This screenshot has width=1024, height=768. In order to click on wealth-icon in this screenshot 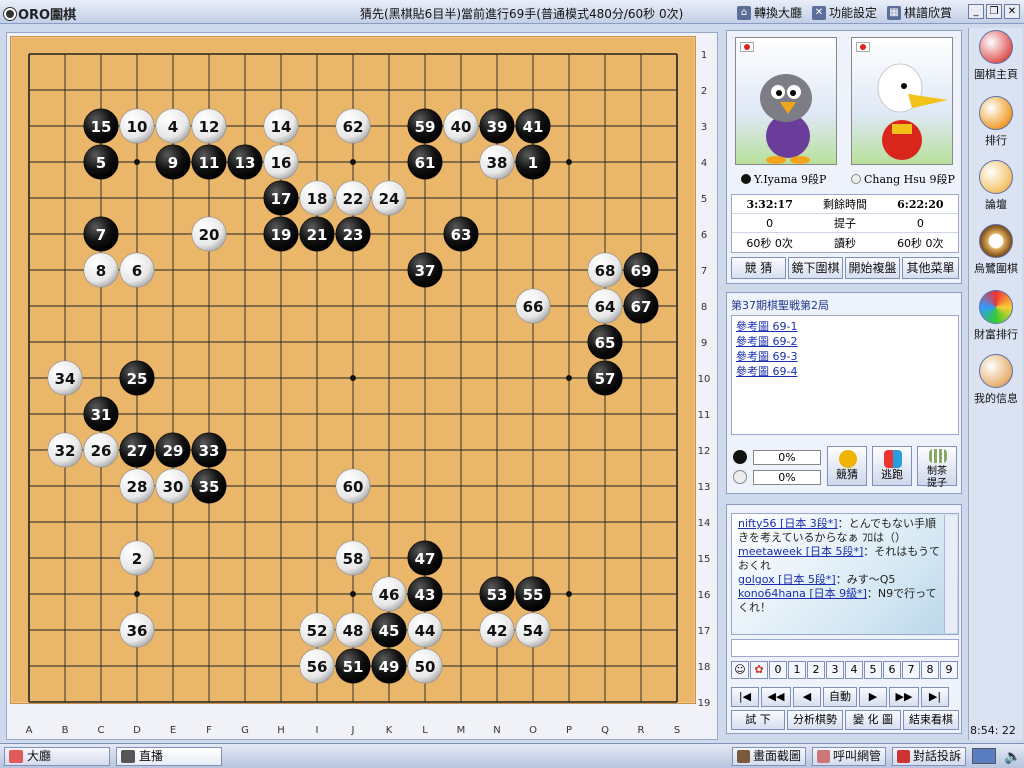, I will do `click(996, 307)`.